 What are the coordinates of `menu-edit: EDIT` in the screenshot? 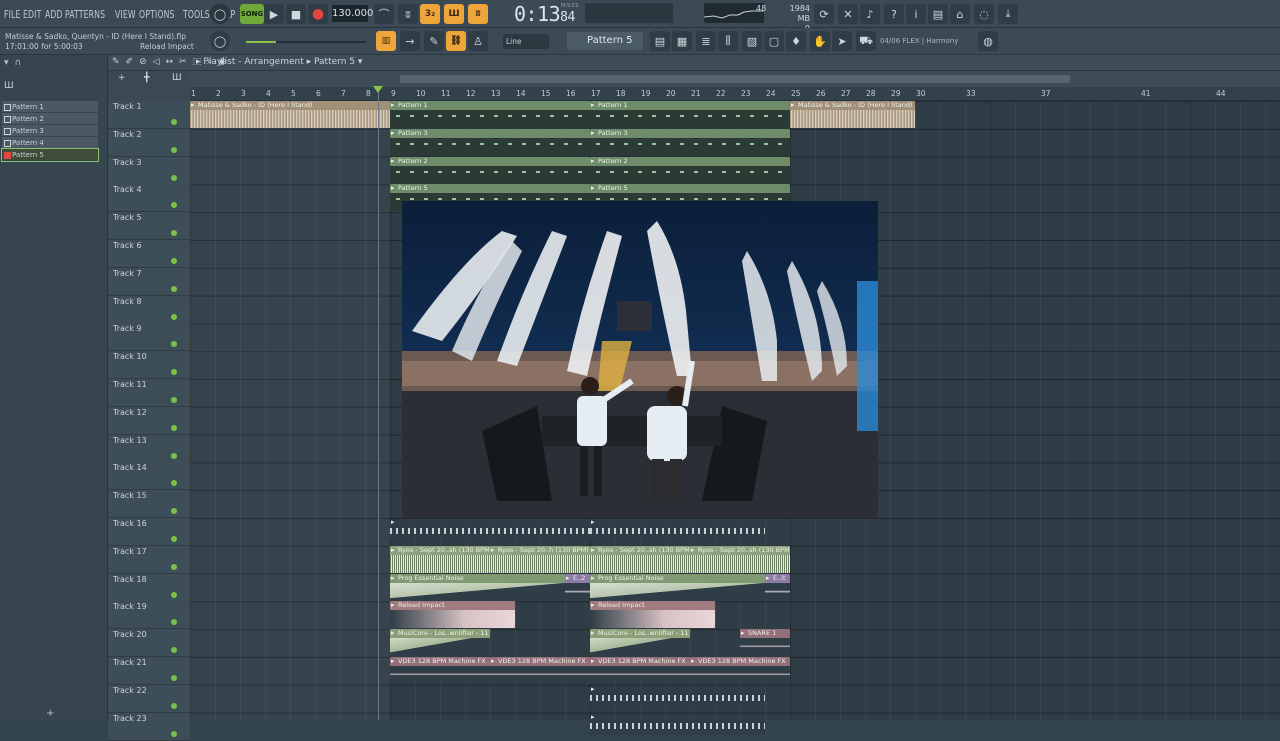 It's located at (32, 14).